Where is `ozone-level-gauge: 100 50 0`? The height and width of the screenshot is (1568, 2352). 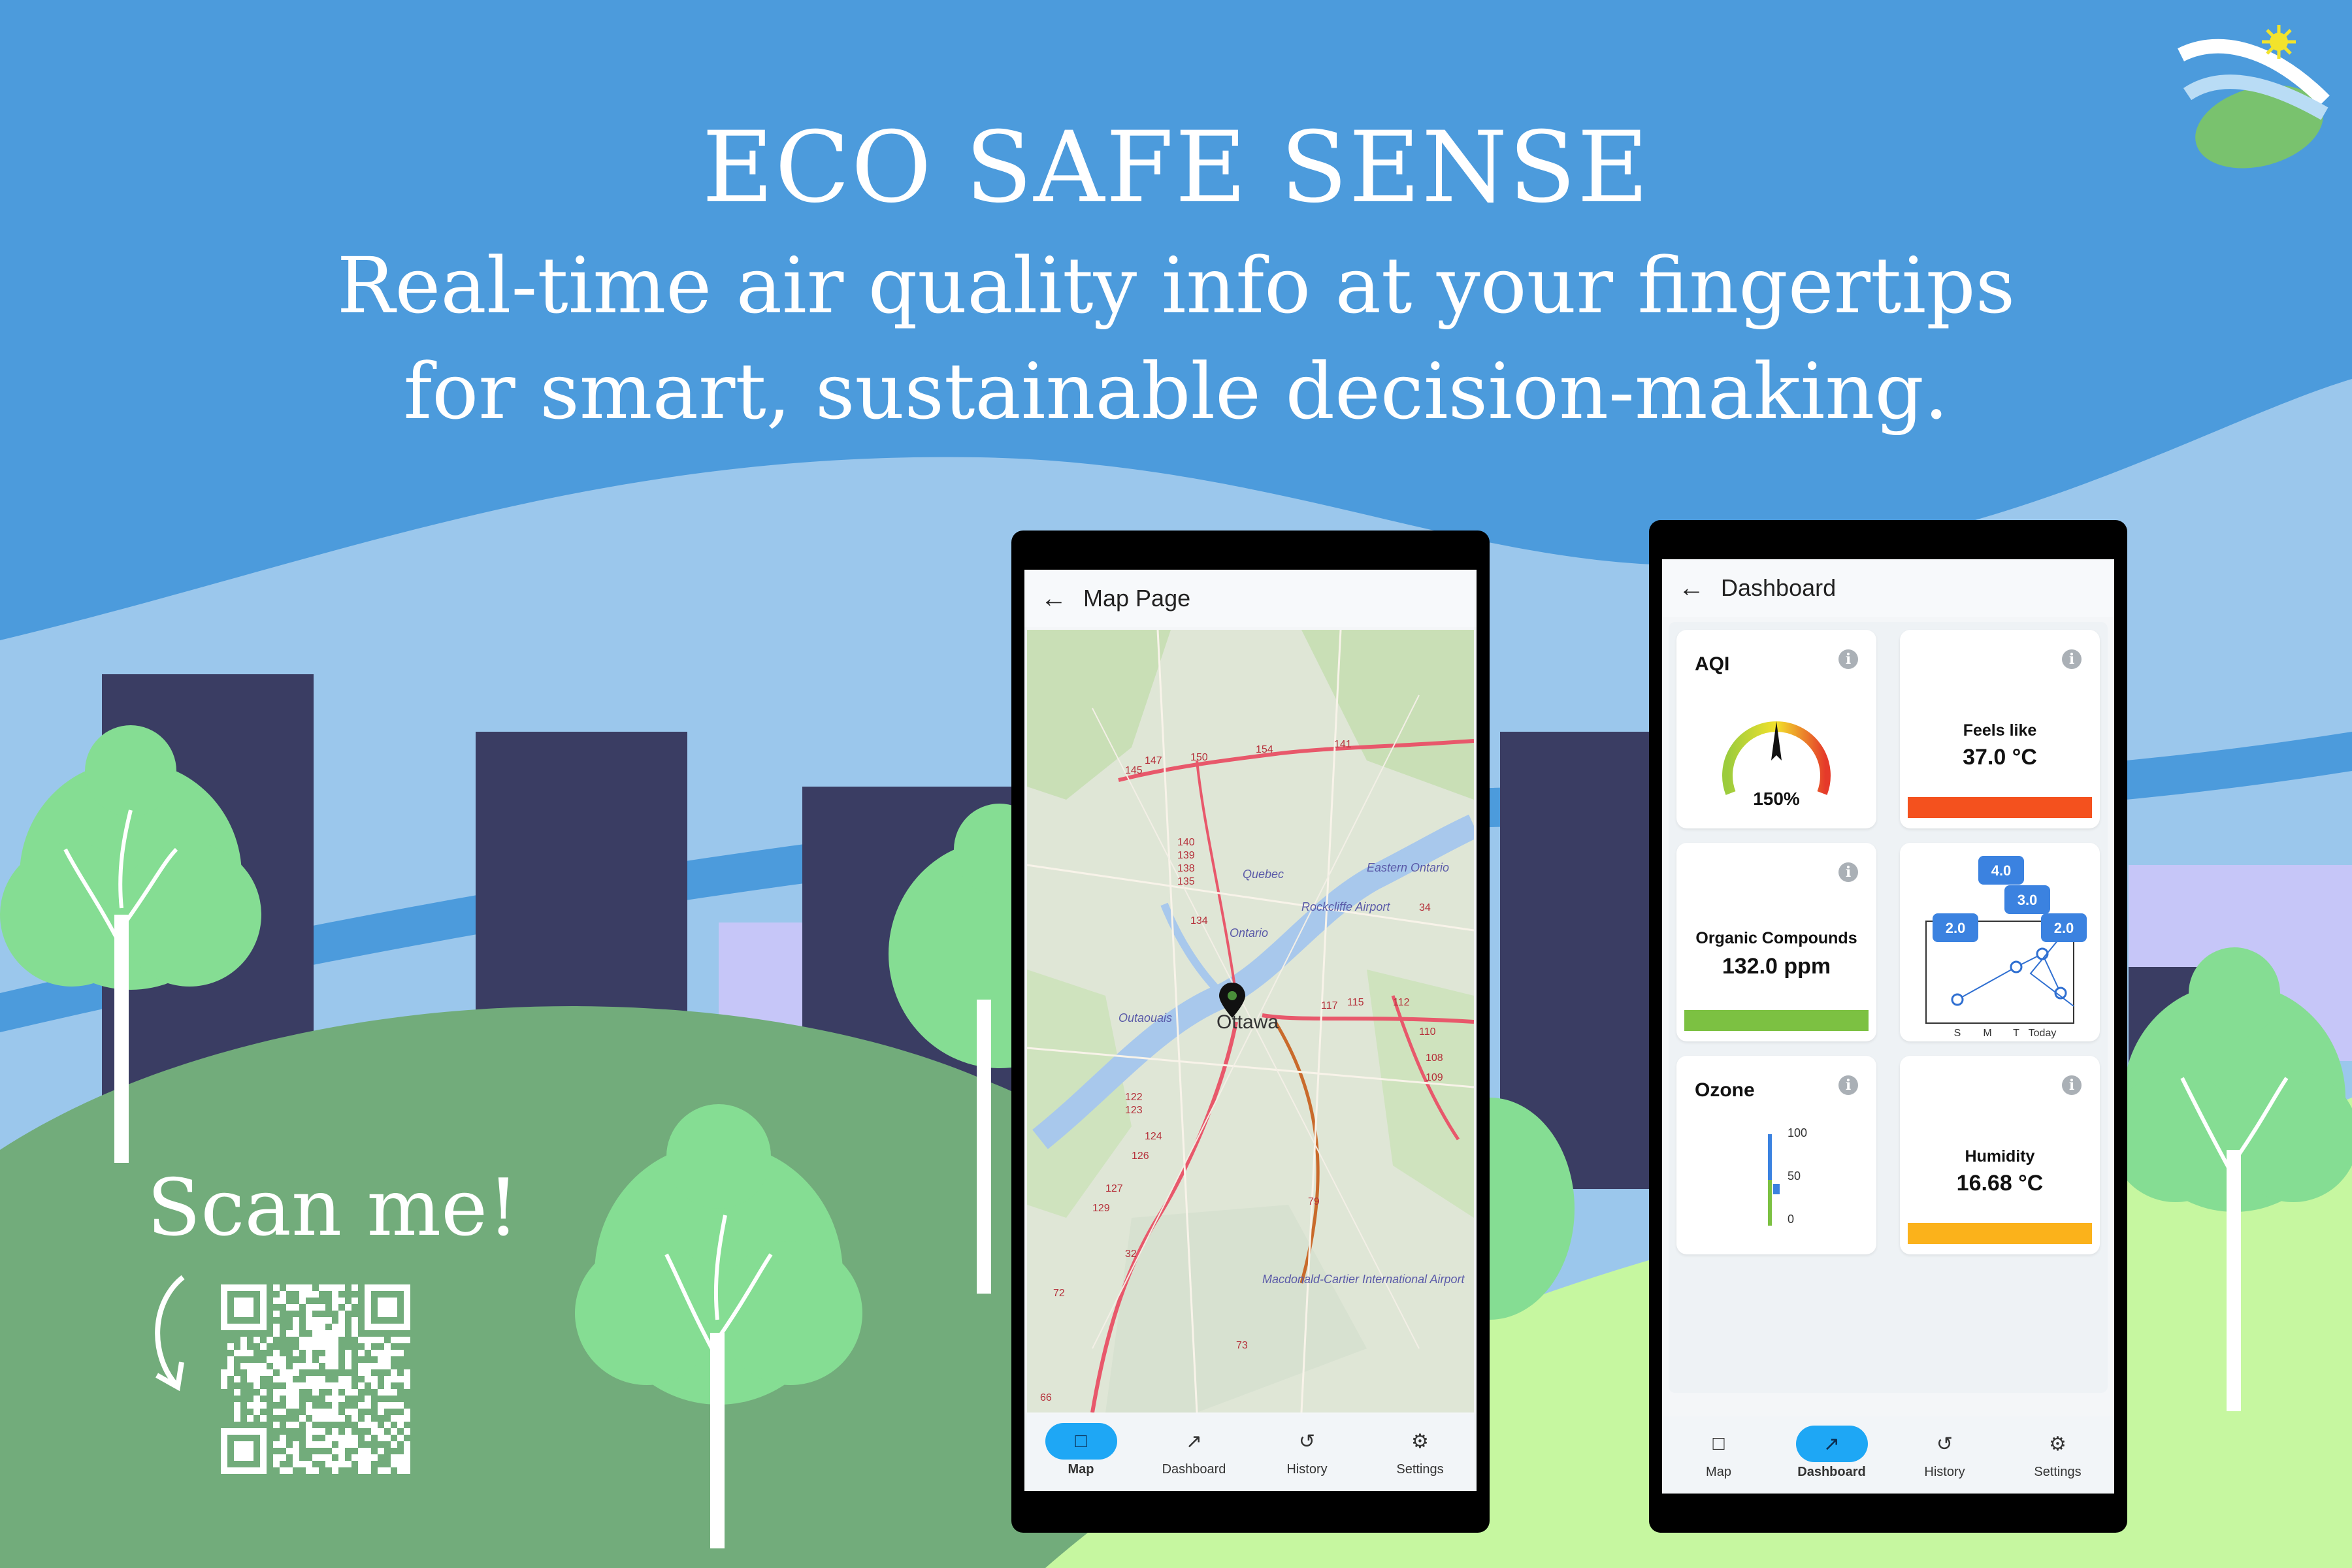
ozone-level-gauge: 100 50 0 is located at coordinates (1787, 1177).